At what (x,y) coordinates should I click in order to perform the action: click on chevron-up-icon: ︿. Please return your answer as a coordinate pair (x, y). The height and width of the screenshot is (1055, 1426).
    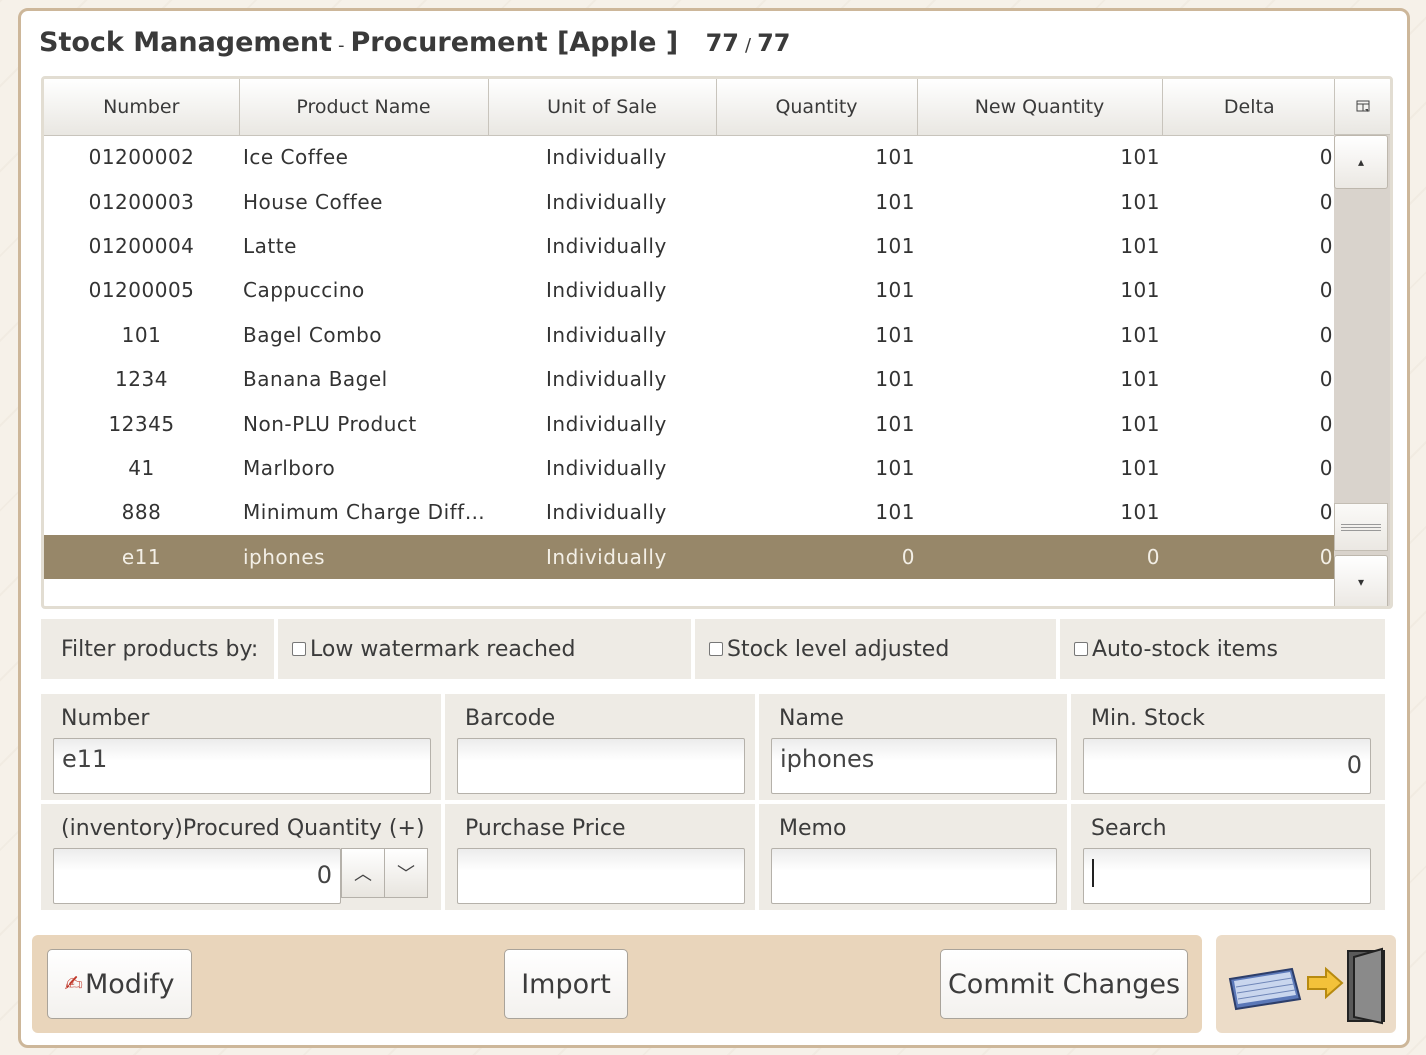
    Looking at the image, I should click on (363, 874).